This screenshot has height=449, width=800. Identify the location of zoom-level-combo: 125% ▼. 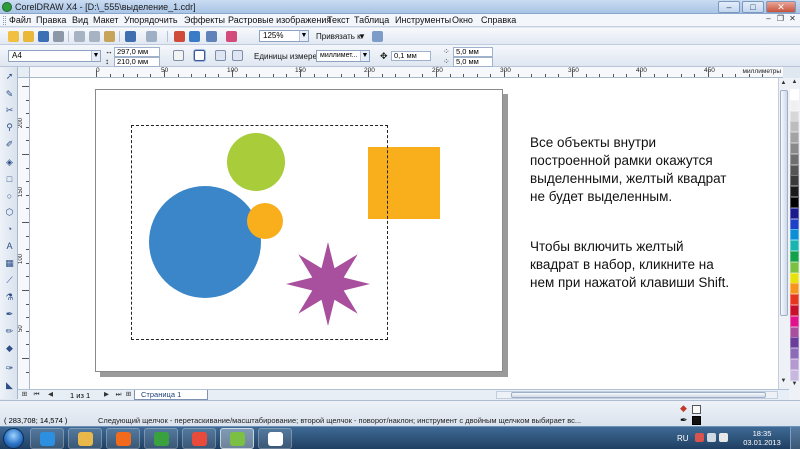
(284, 36).